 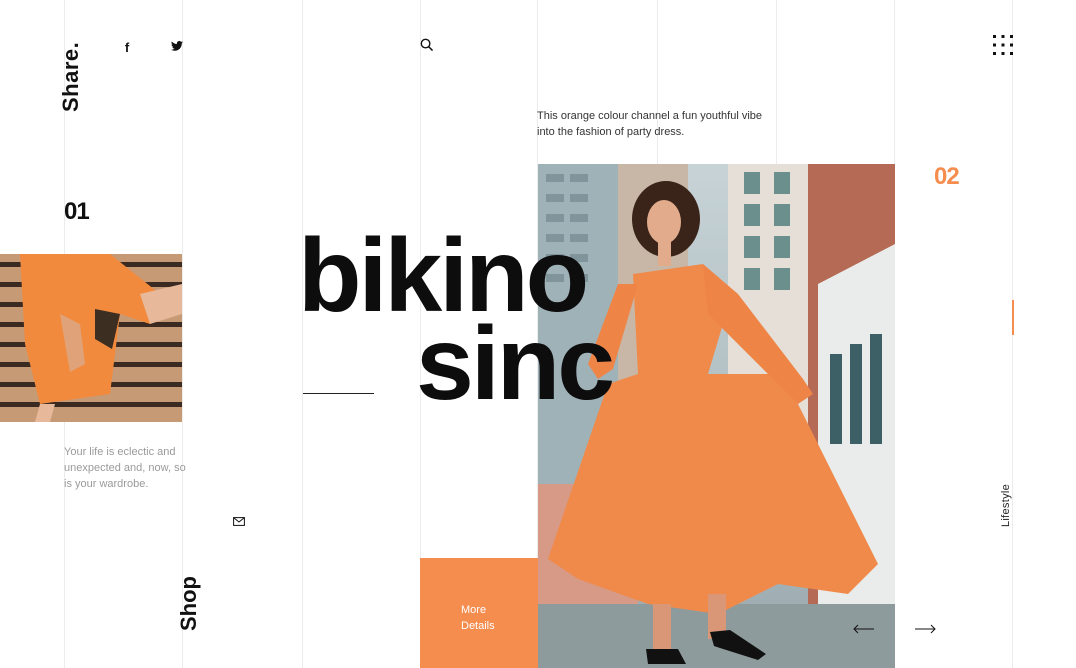 I want to click on arrow-right-icon, so click(x=927, y=629).